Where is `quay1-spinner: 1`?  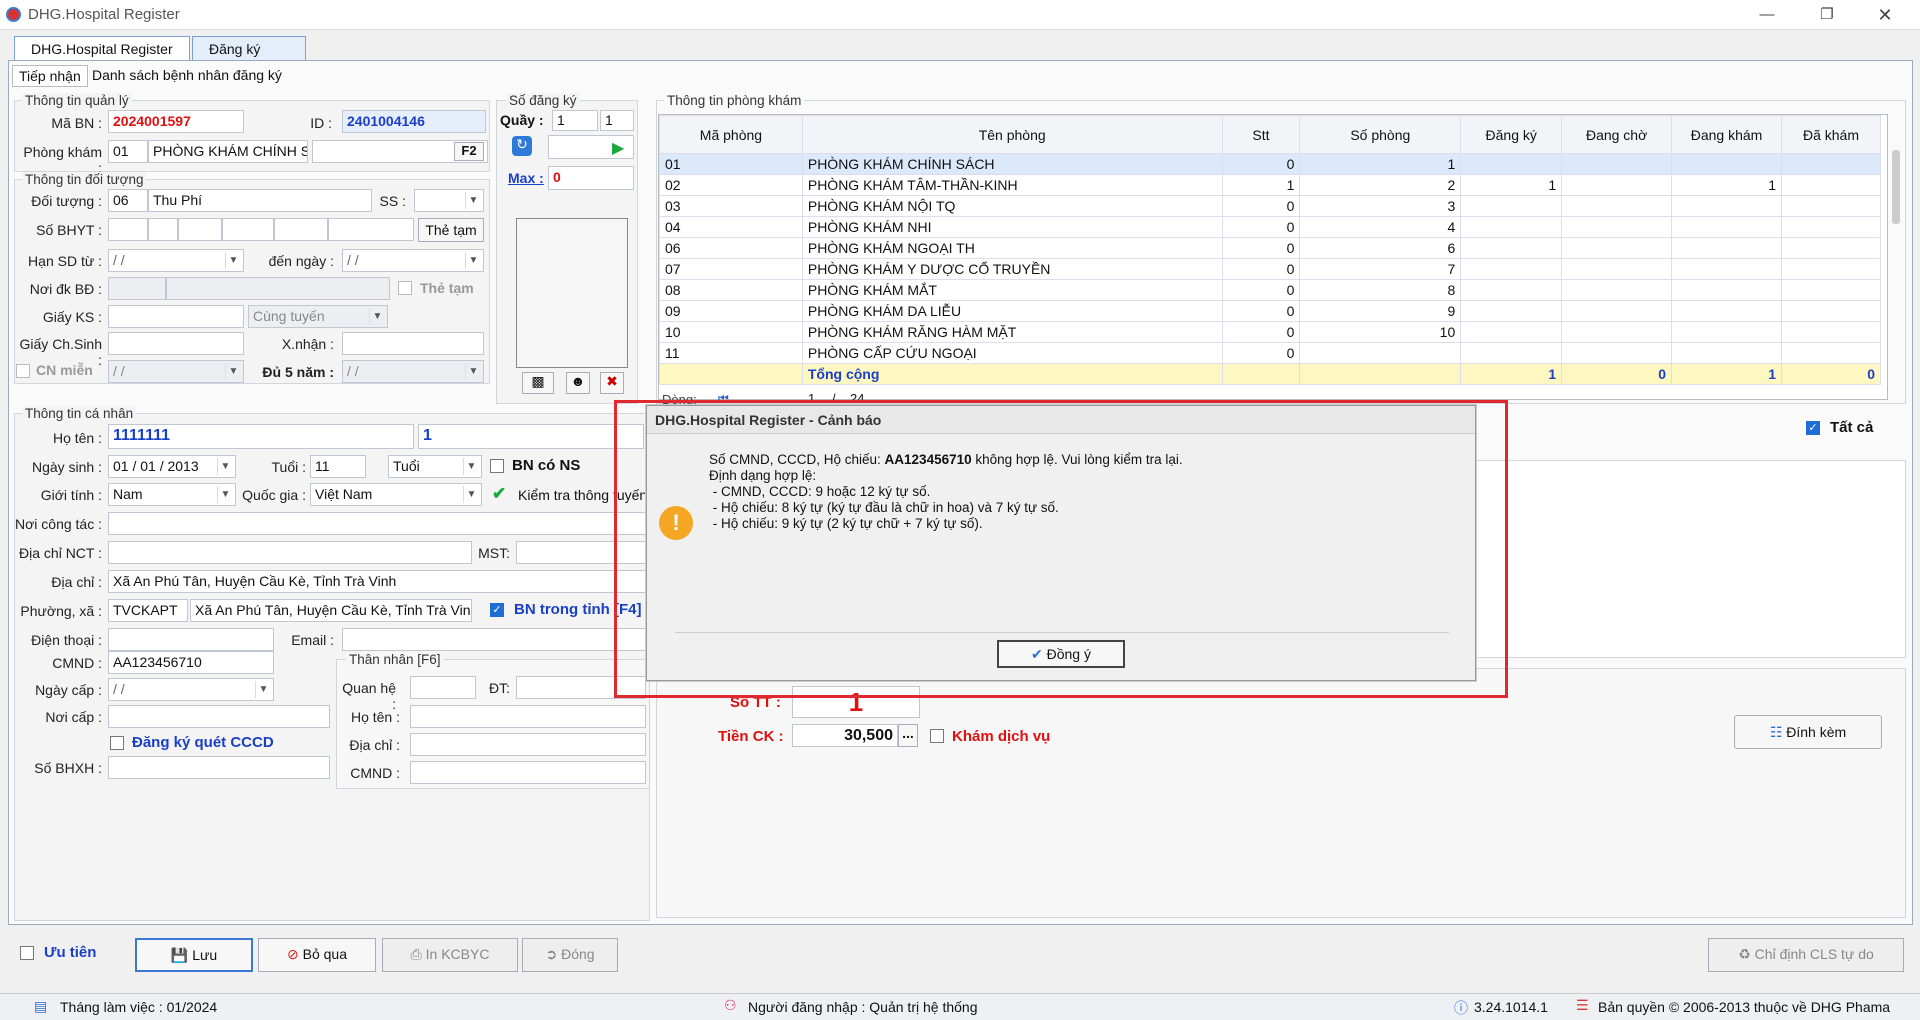 quay1-spinner: 1 is located at coordinates (575, 120).